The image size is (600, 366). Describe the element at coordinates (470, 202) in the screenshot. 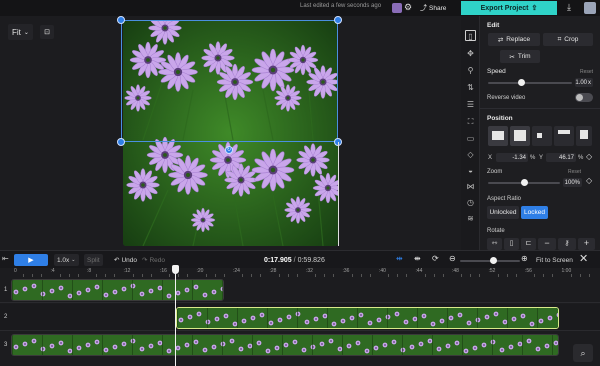

I see `clock-icon: ◷` at that location.